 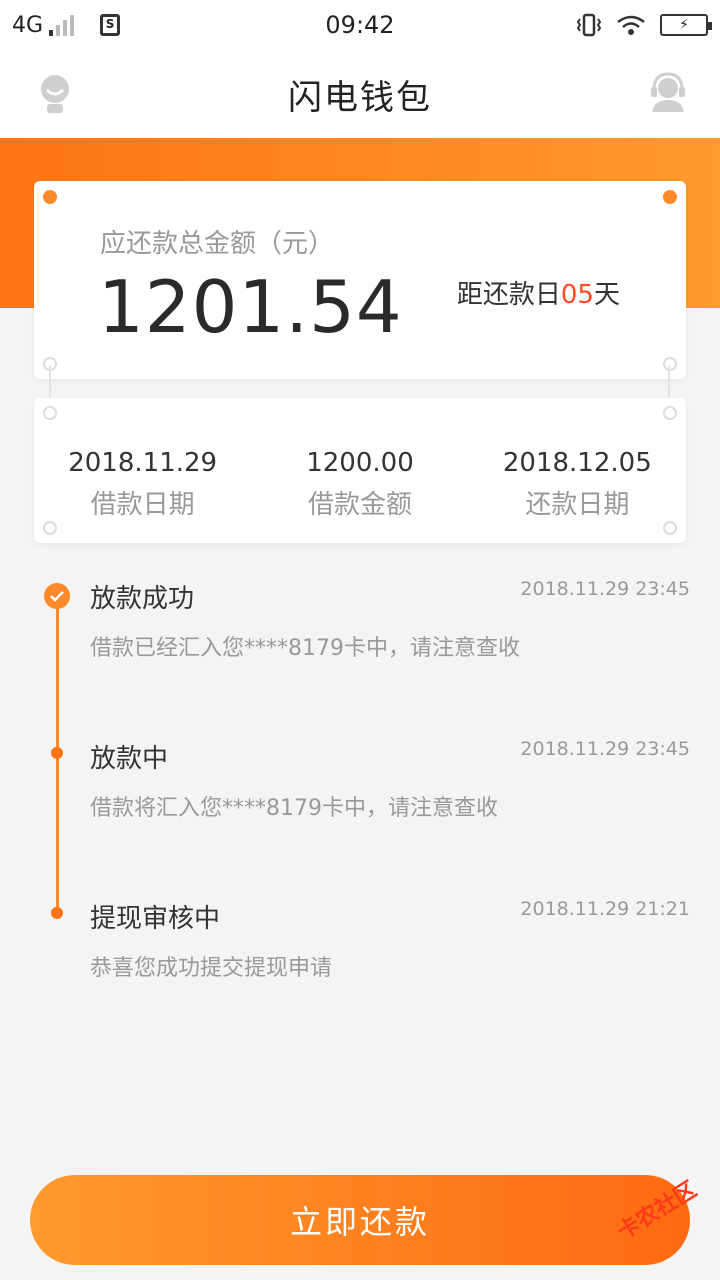 What do you see at coordinates (360, 97) in the screenshot?
I see `page-title: 闪电钱包` at bounding box center [360, 97].